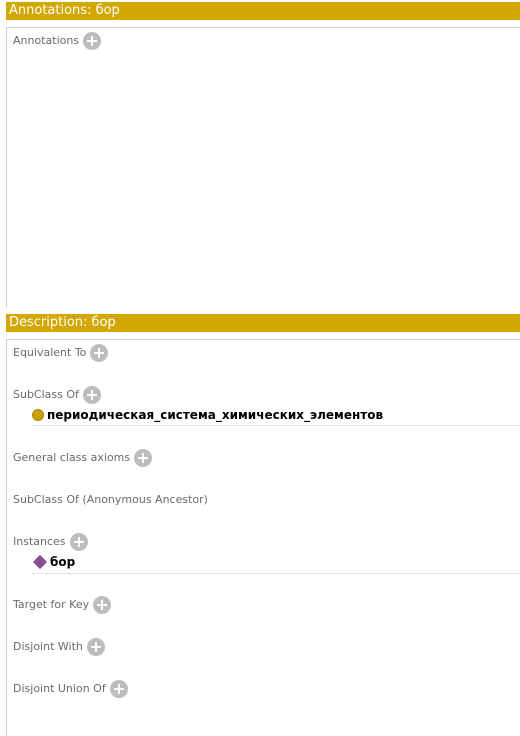 Image resolution: width=520 pixels, height=736 pixels. Describe the element at coordinates (78, 542) in the screenshot. I see `add-instance-button` at that location.